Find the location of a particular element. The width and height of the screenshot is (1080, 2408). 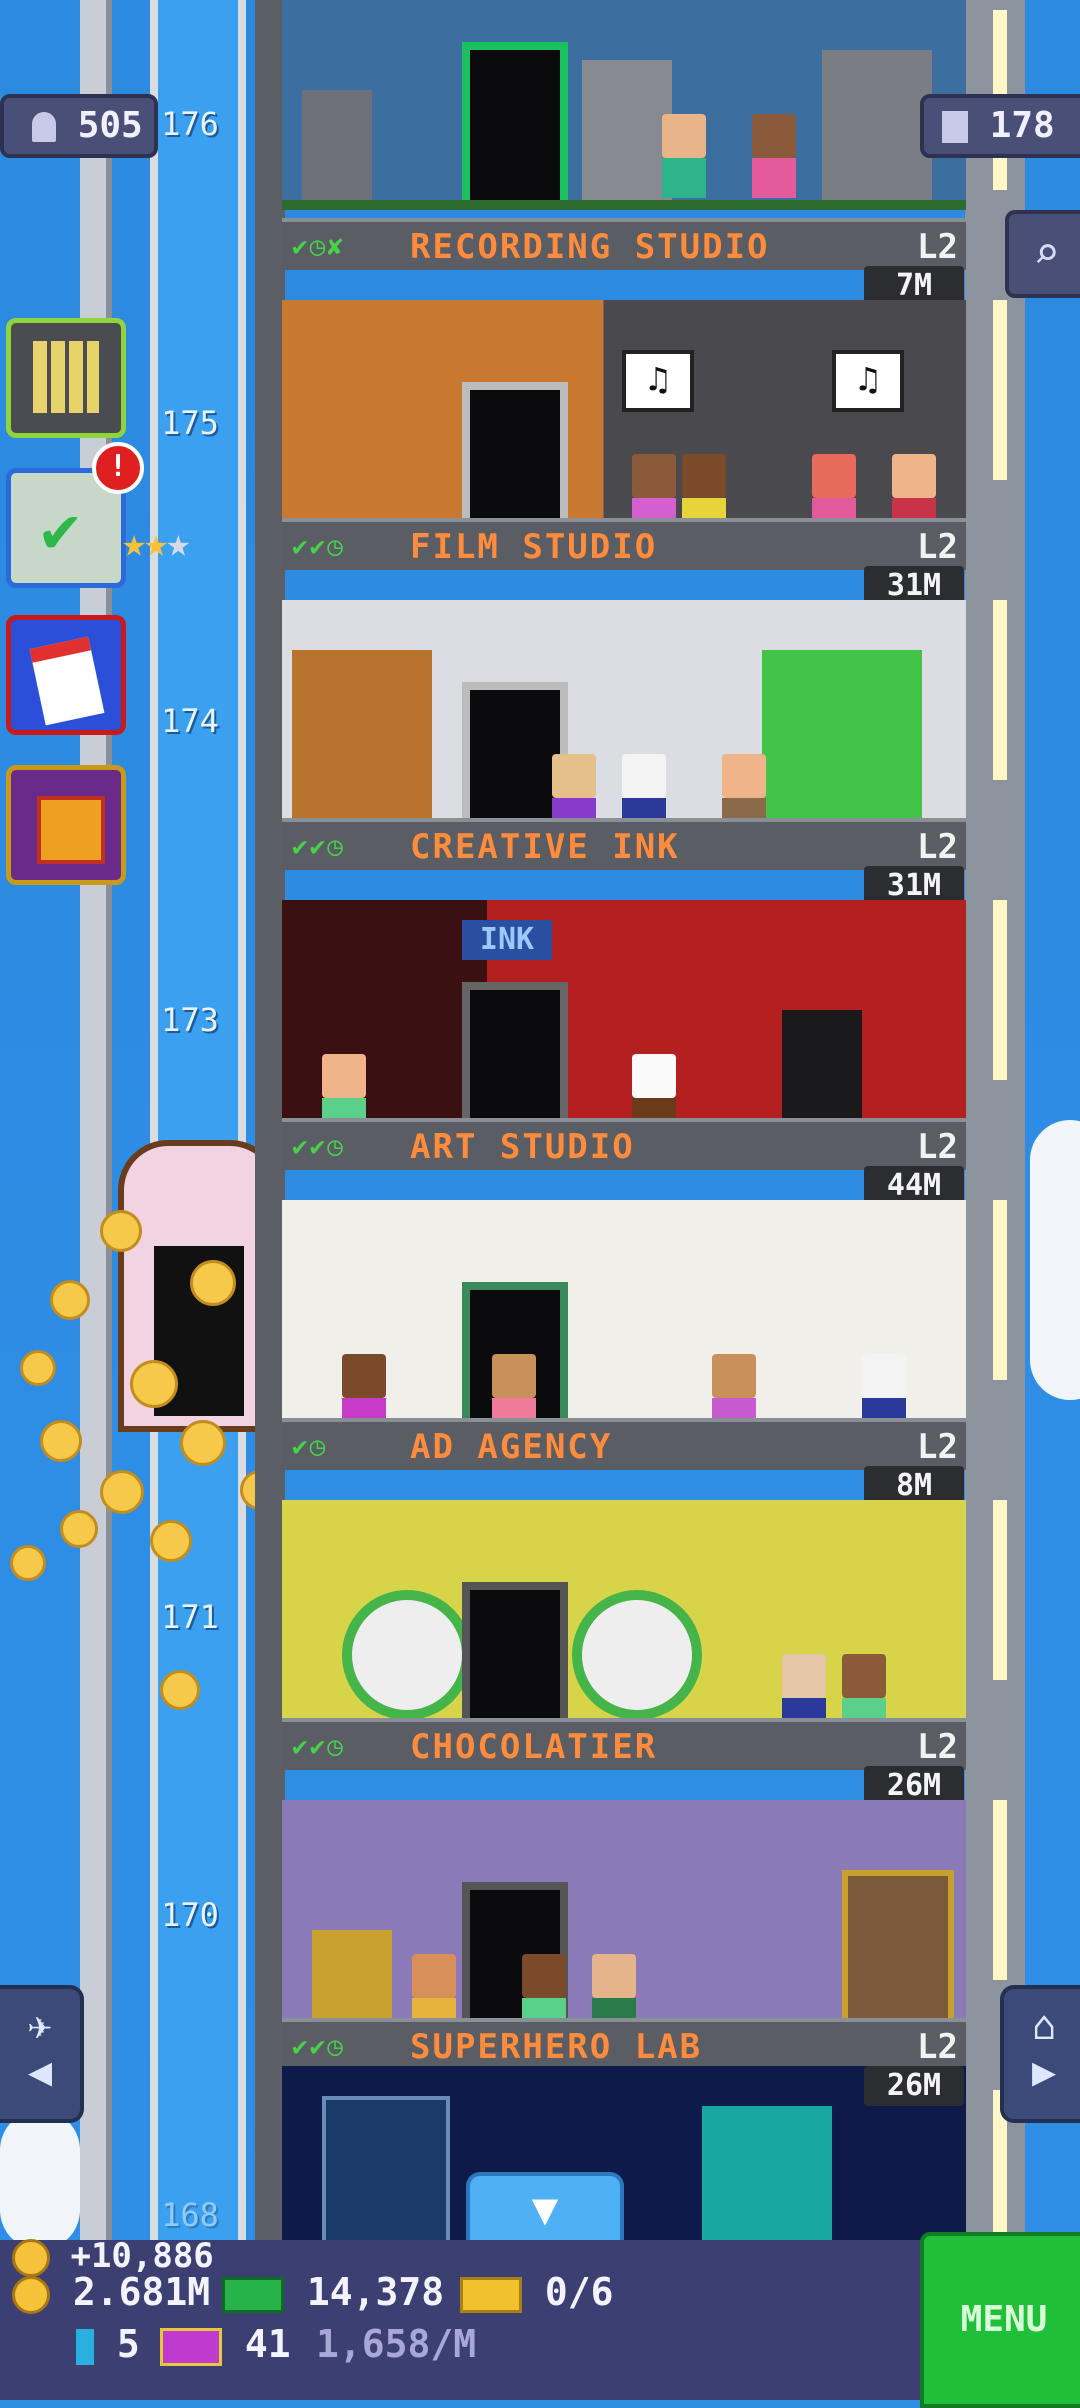

room-name: ART STUDIO is located at coordinates (522, 1147).